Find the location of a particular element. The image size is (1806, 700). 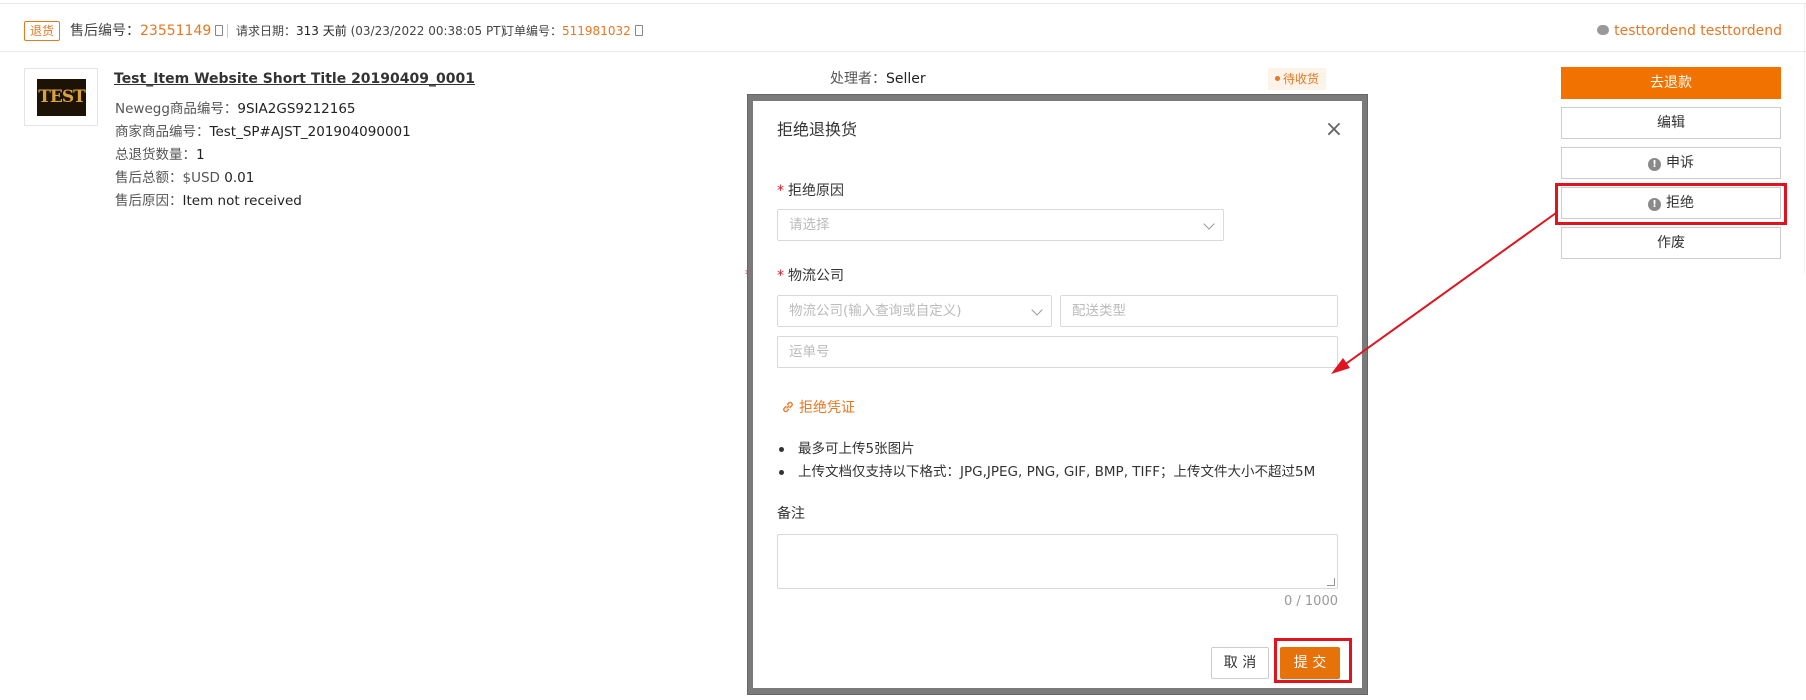

annotation-arrow is located at coordinates (1444, 293).